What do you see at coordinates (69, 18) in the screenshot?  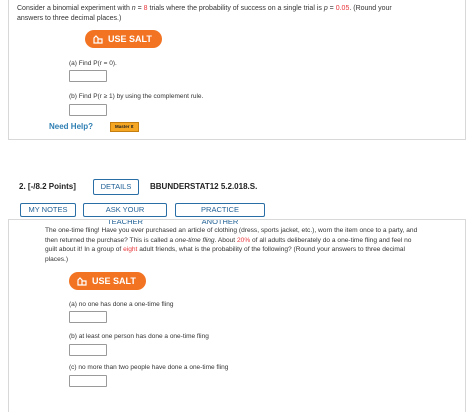 I see `q1-intro-line2: answers to three decimal places.)` at bounding box center [69, 18].